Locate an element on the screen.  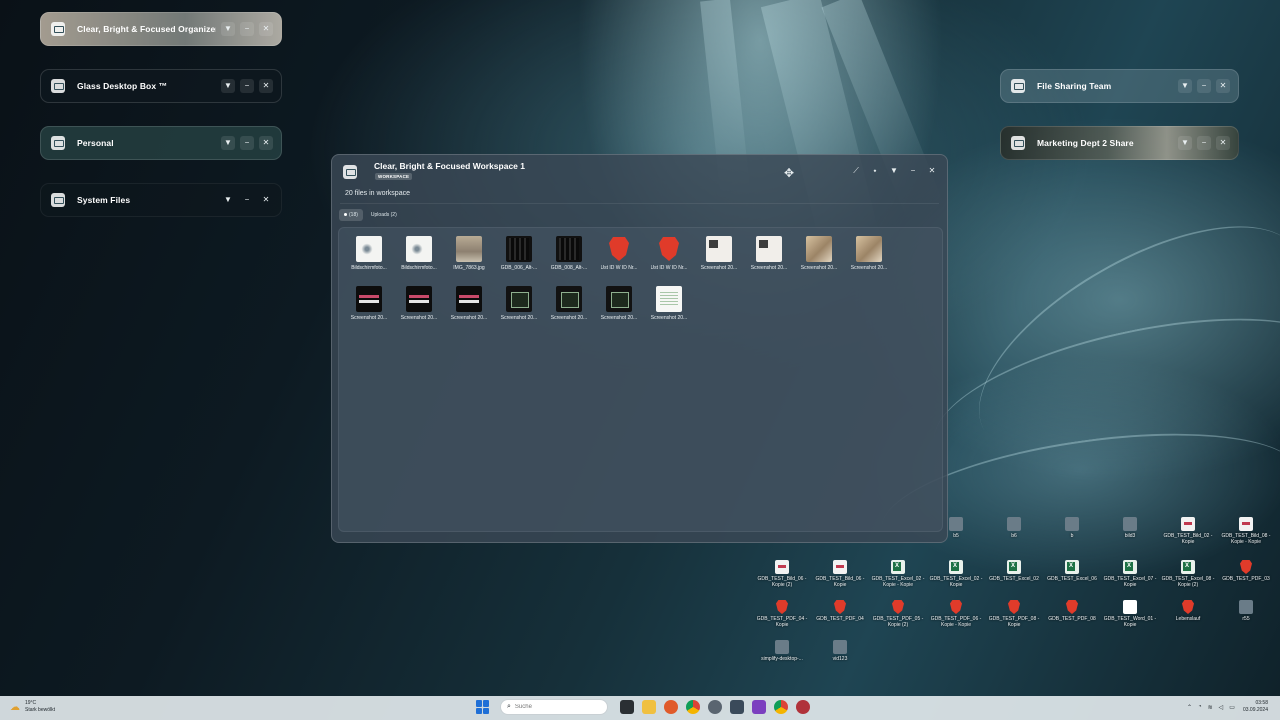
desktop-icon: b is located at coordinates (1072, 528).